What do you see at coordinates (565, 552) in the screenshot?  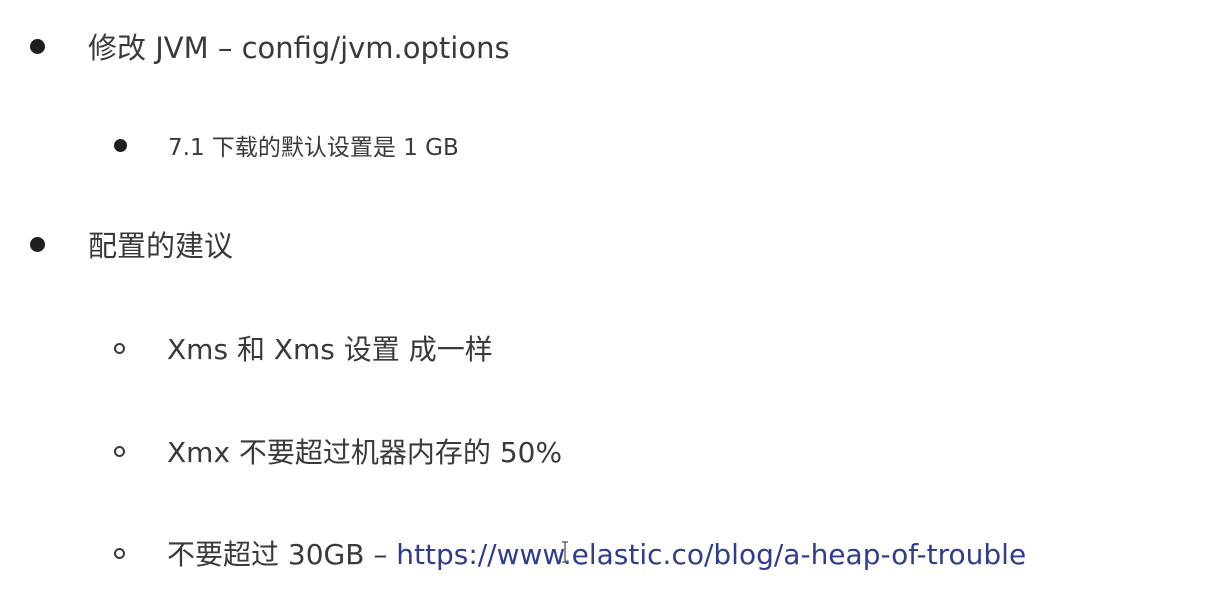 I see `text-cursor-icon` at bounding box center [565, 552].